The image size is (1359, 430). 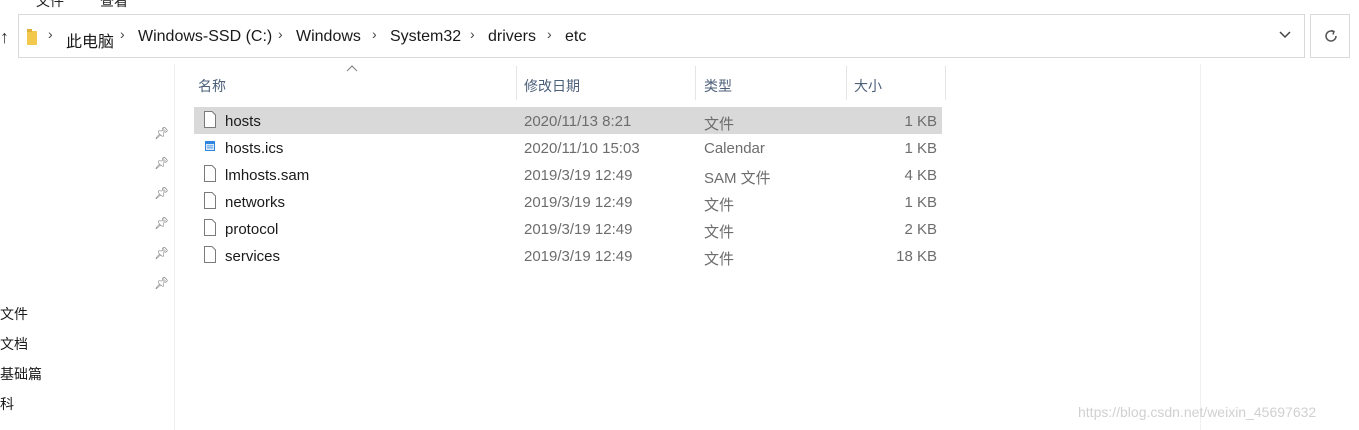 I want to click on file-name: networks, so click(x=255, y=202).